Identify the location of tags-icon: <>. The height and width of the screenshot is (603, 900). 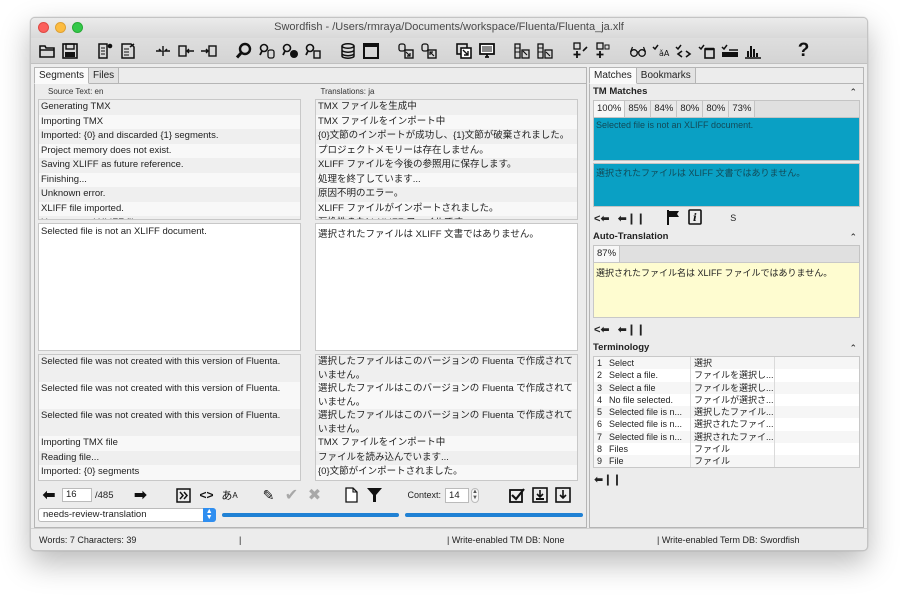
(207, 495).